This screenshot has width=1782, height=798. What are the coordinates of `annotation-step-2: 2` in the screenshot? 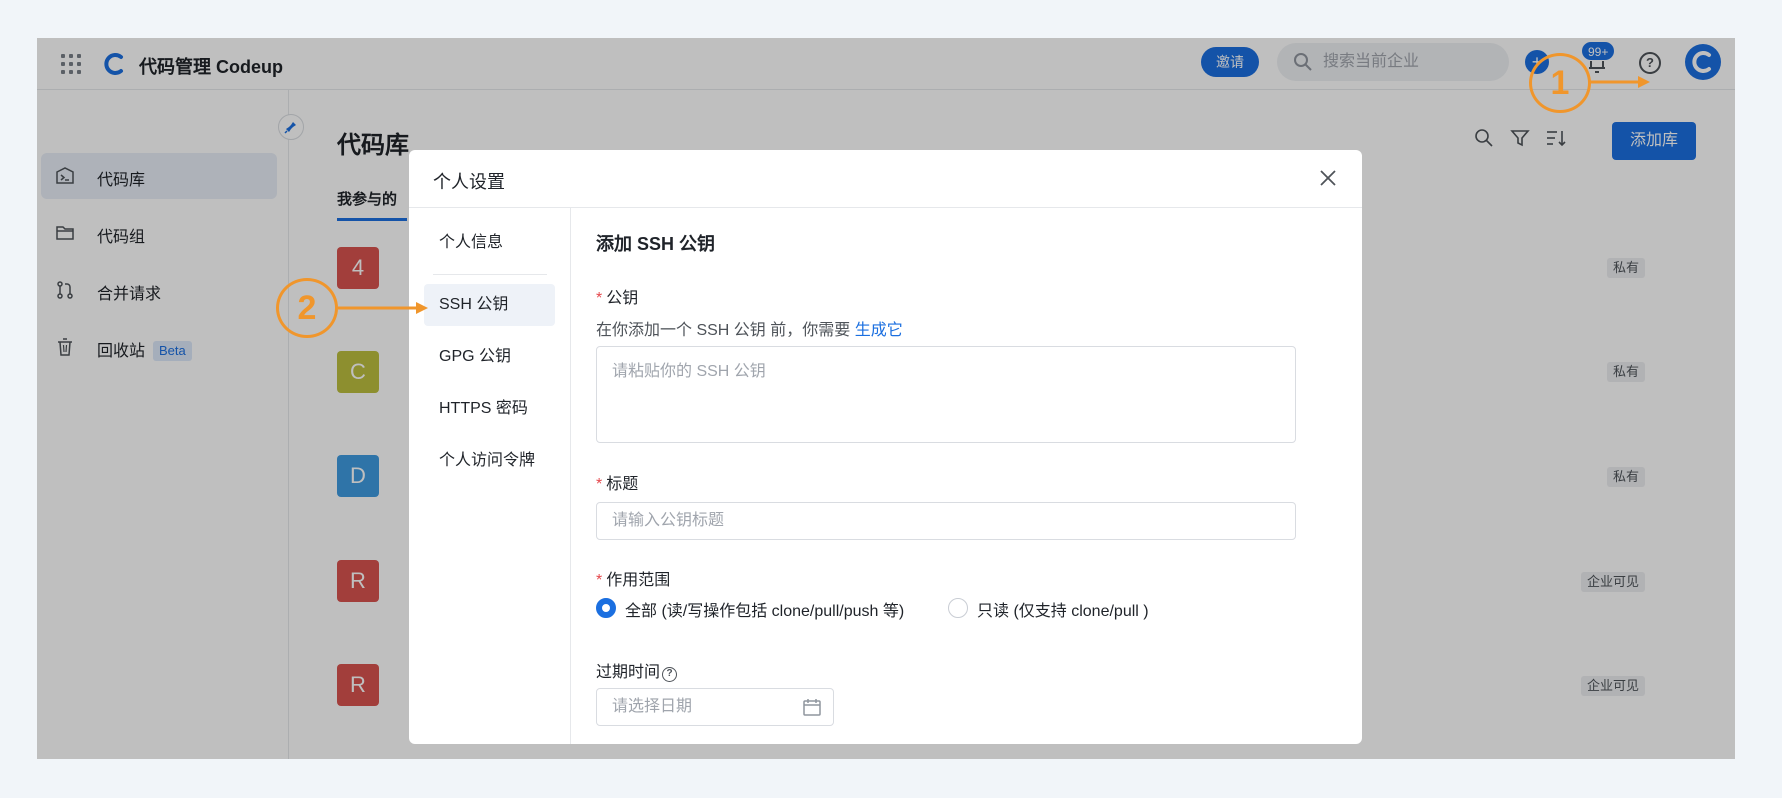 It's located at (307, 308).